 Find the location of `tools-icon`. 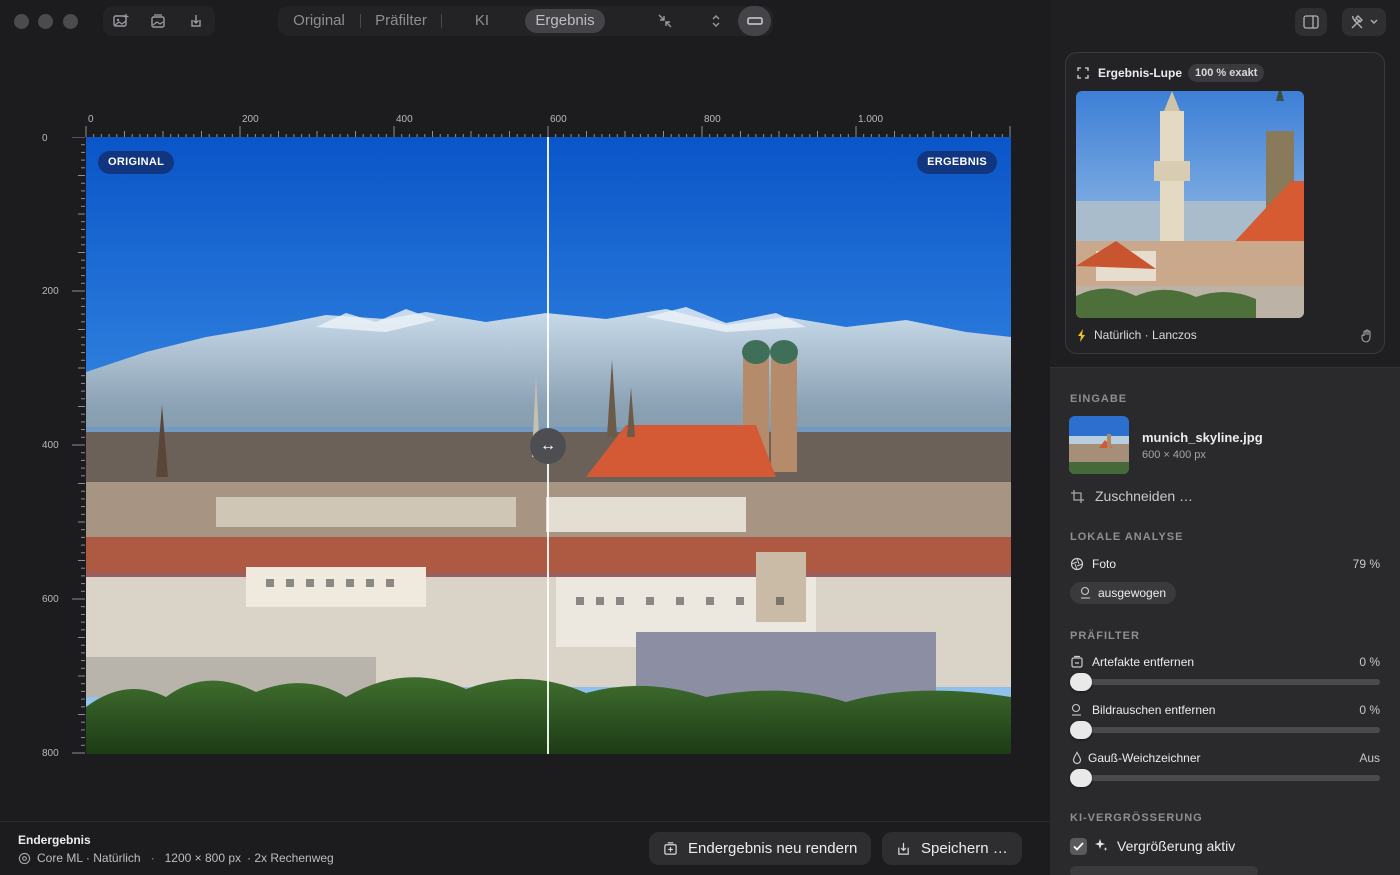

tools-icon is located at coordinates (1364, 22).